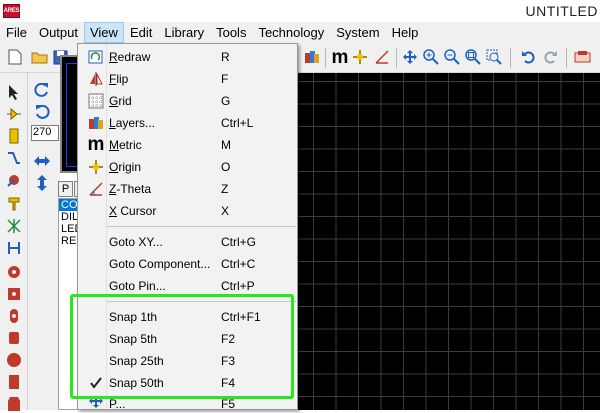  I want to click on round-pad-icon, so click(14, 272).